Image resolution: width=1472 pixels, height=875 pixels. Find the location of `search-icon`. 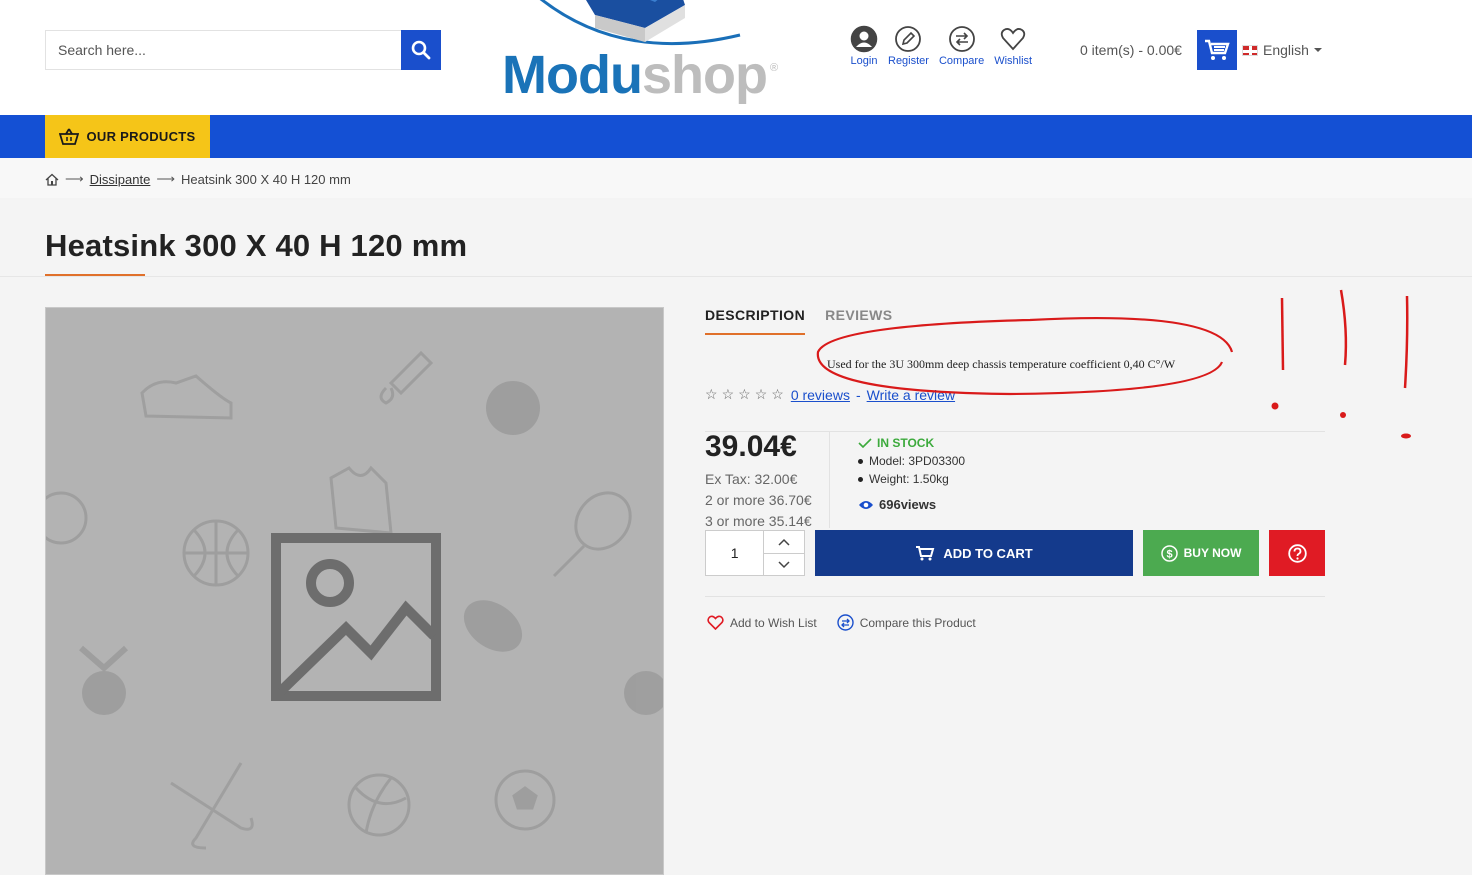

search-icon is located at coordinates (421, 50).